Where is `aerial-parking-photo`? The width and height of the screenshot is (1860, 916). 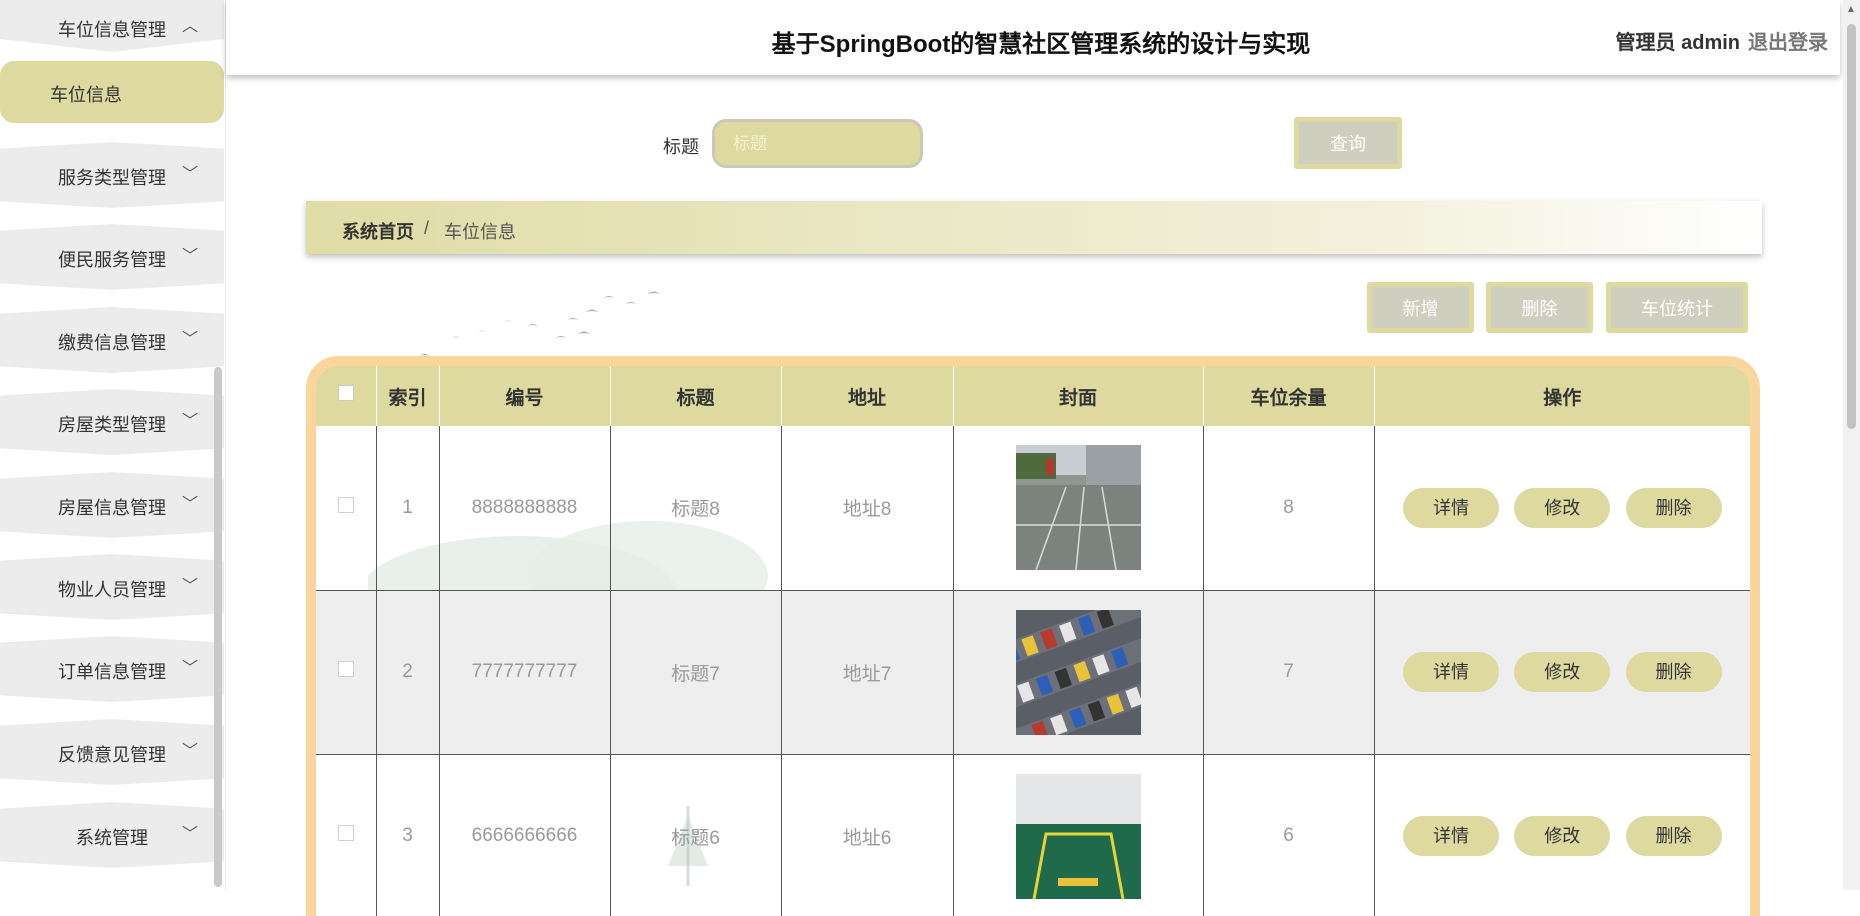
aerial-parking-photo is located at coordinates (1078, 672).